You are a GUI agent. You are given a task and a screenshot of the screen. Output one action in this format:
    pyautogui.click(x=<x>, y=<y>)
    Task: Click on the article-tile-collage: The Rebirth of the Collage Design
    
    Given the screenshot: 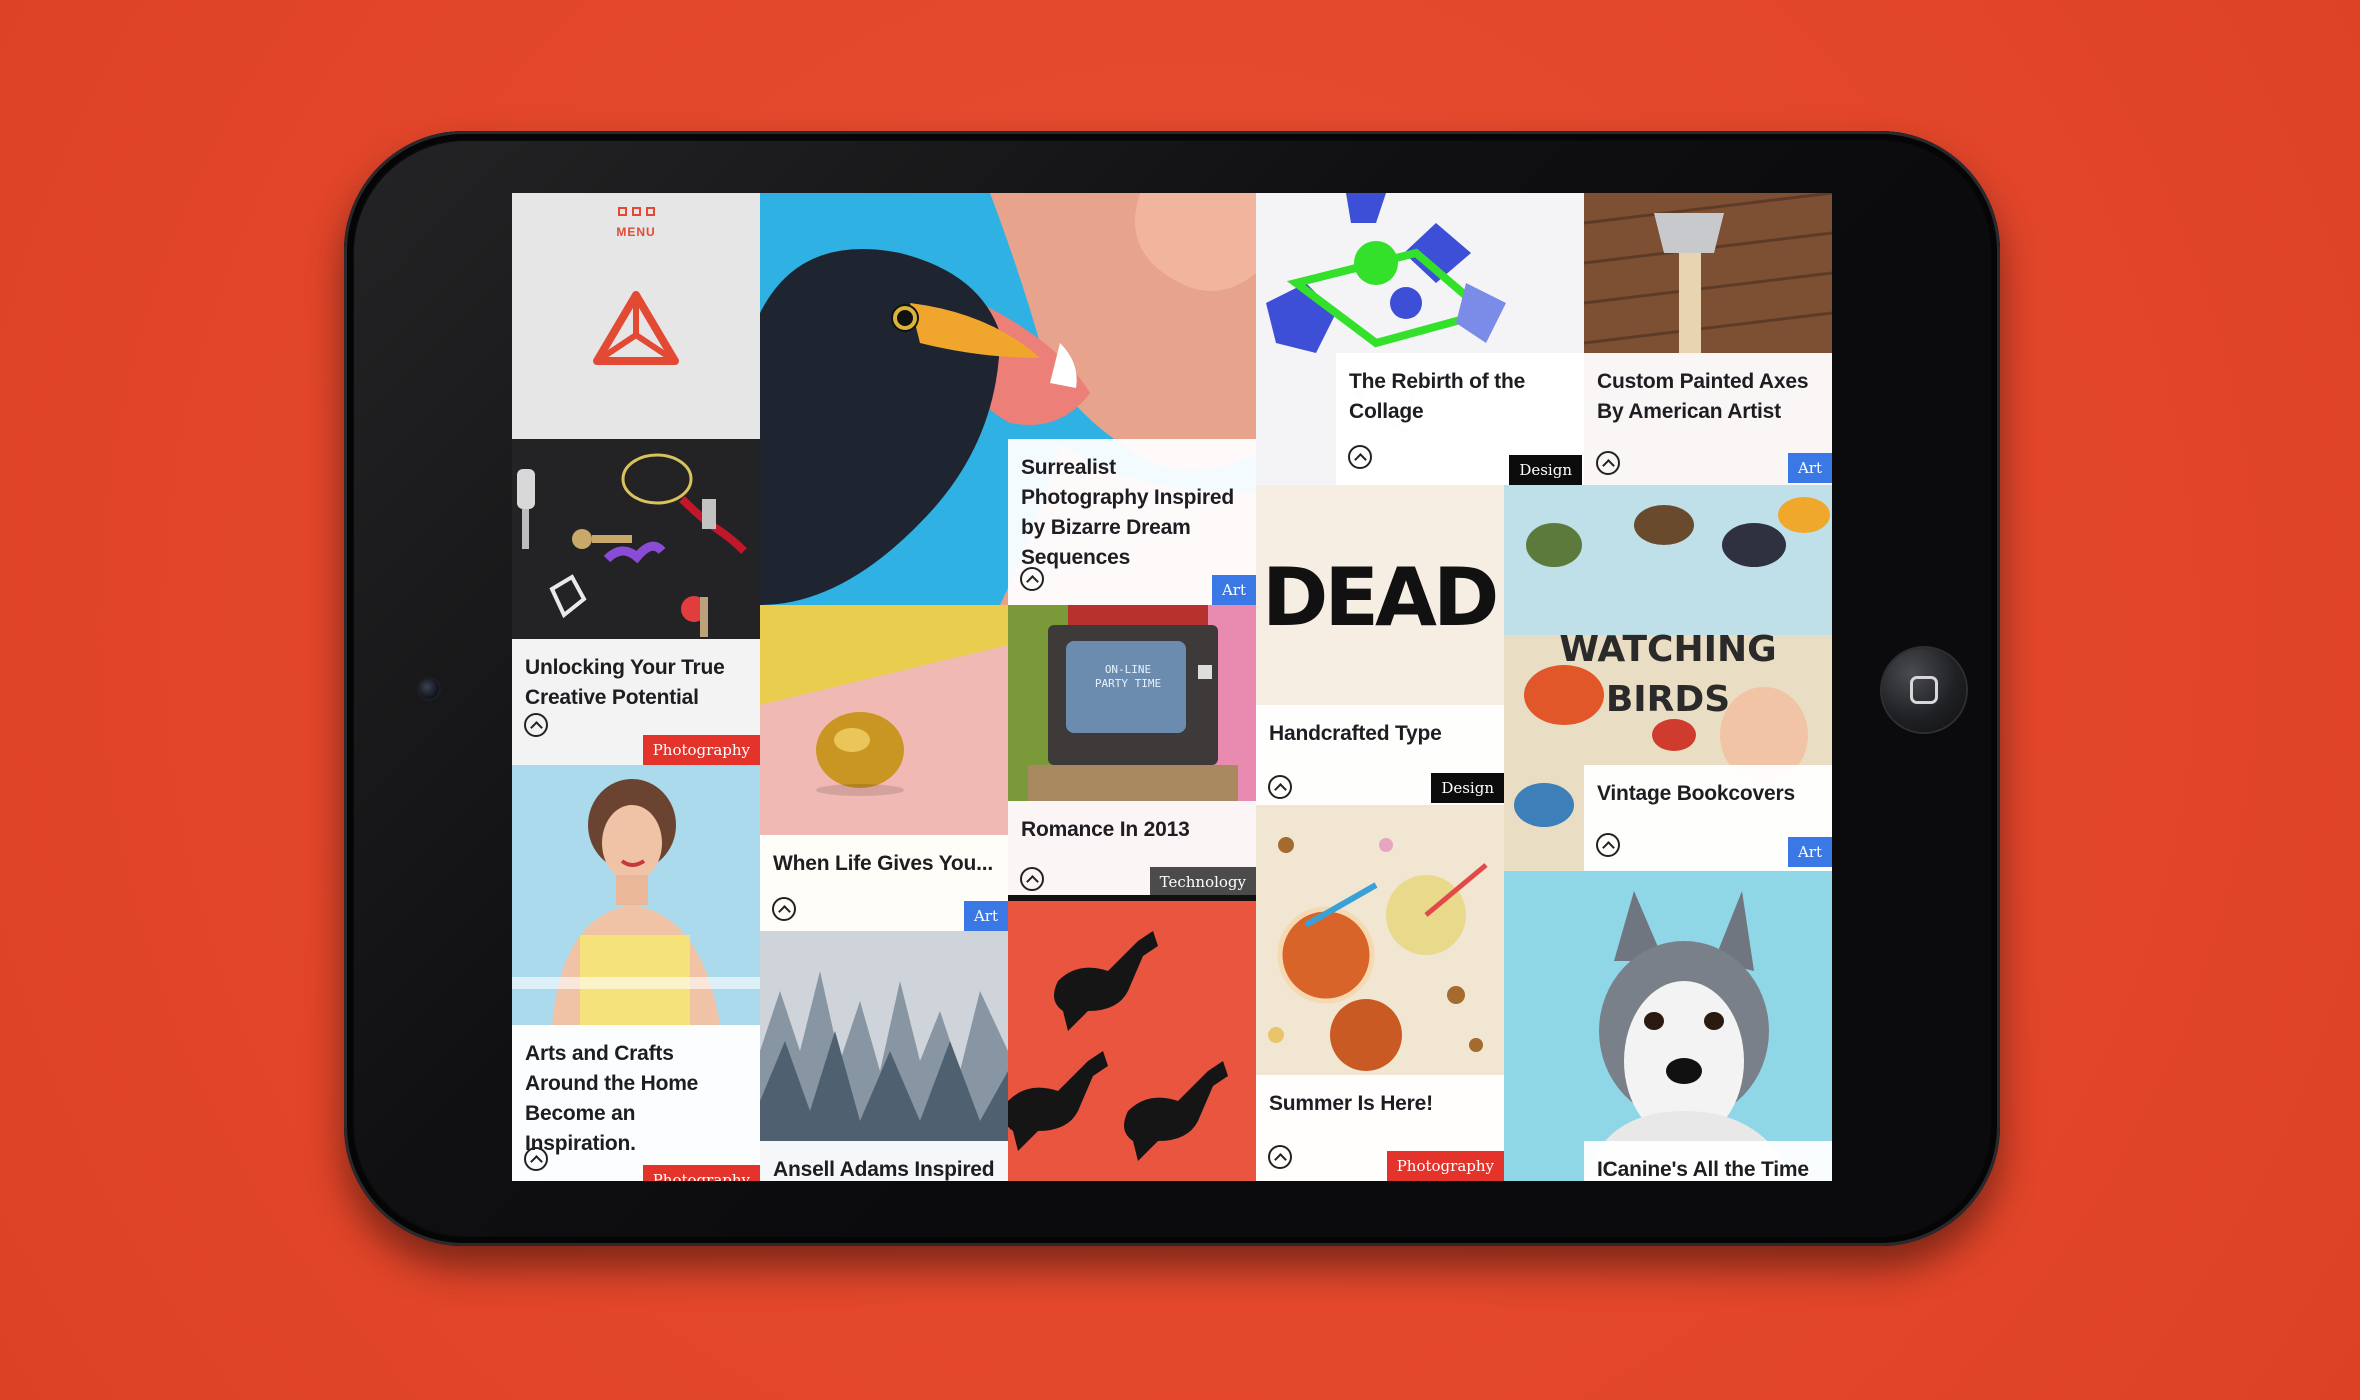 What is the action you would take?
    pyautogui.click(x=1420, y=339)
    